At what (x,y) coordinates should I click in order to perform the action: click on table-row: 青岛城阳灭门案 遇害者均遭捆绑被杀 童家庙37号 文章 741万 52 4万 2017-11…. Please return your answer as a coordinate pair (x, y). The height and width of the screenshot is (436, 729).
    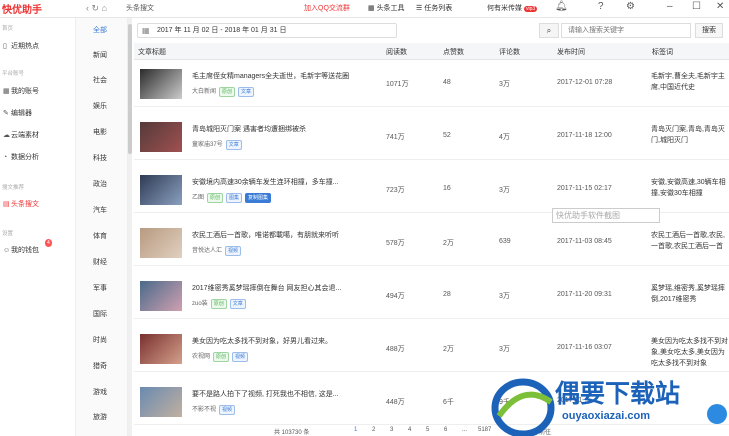
    Looking at the image, I should click on (431, 137).